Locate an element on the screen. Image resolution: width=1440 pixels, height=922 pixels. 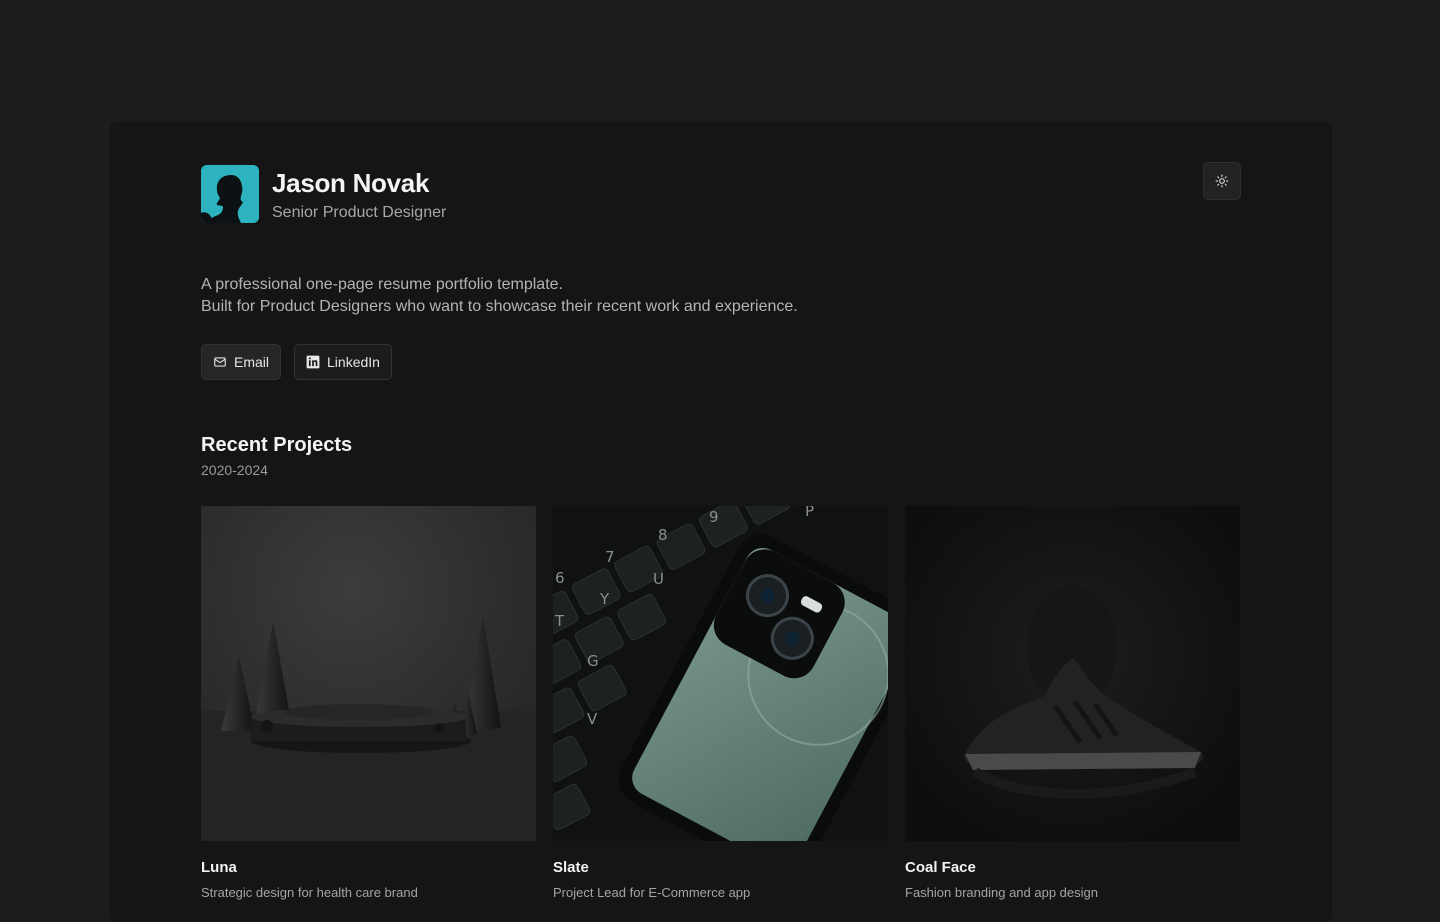
keyboard-key-label: 9 is located at coordinates (714, 517).